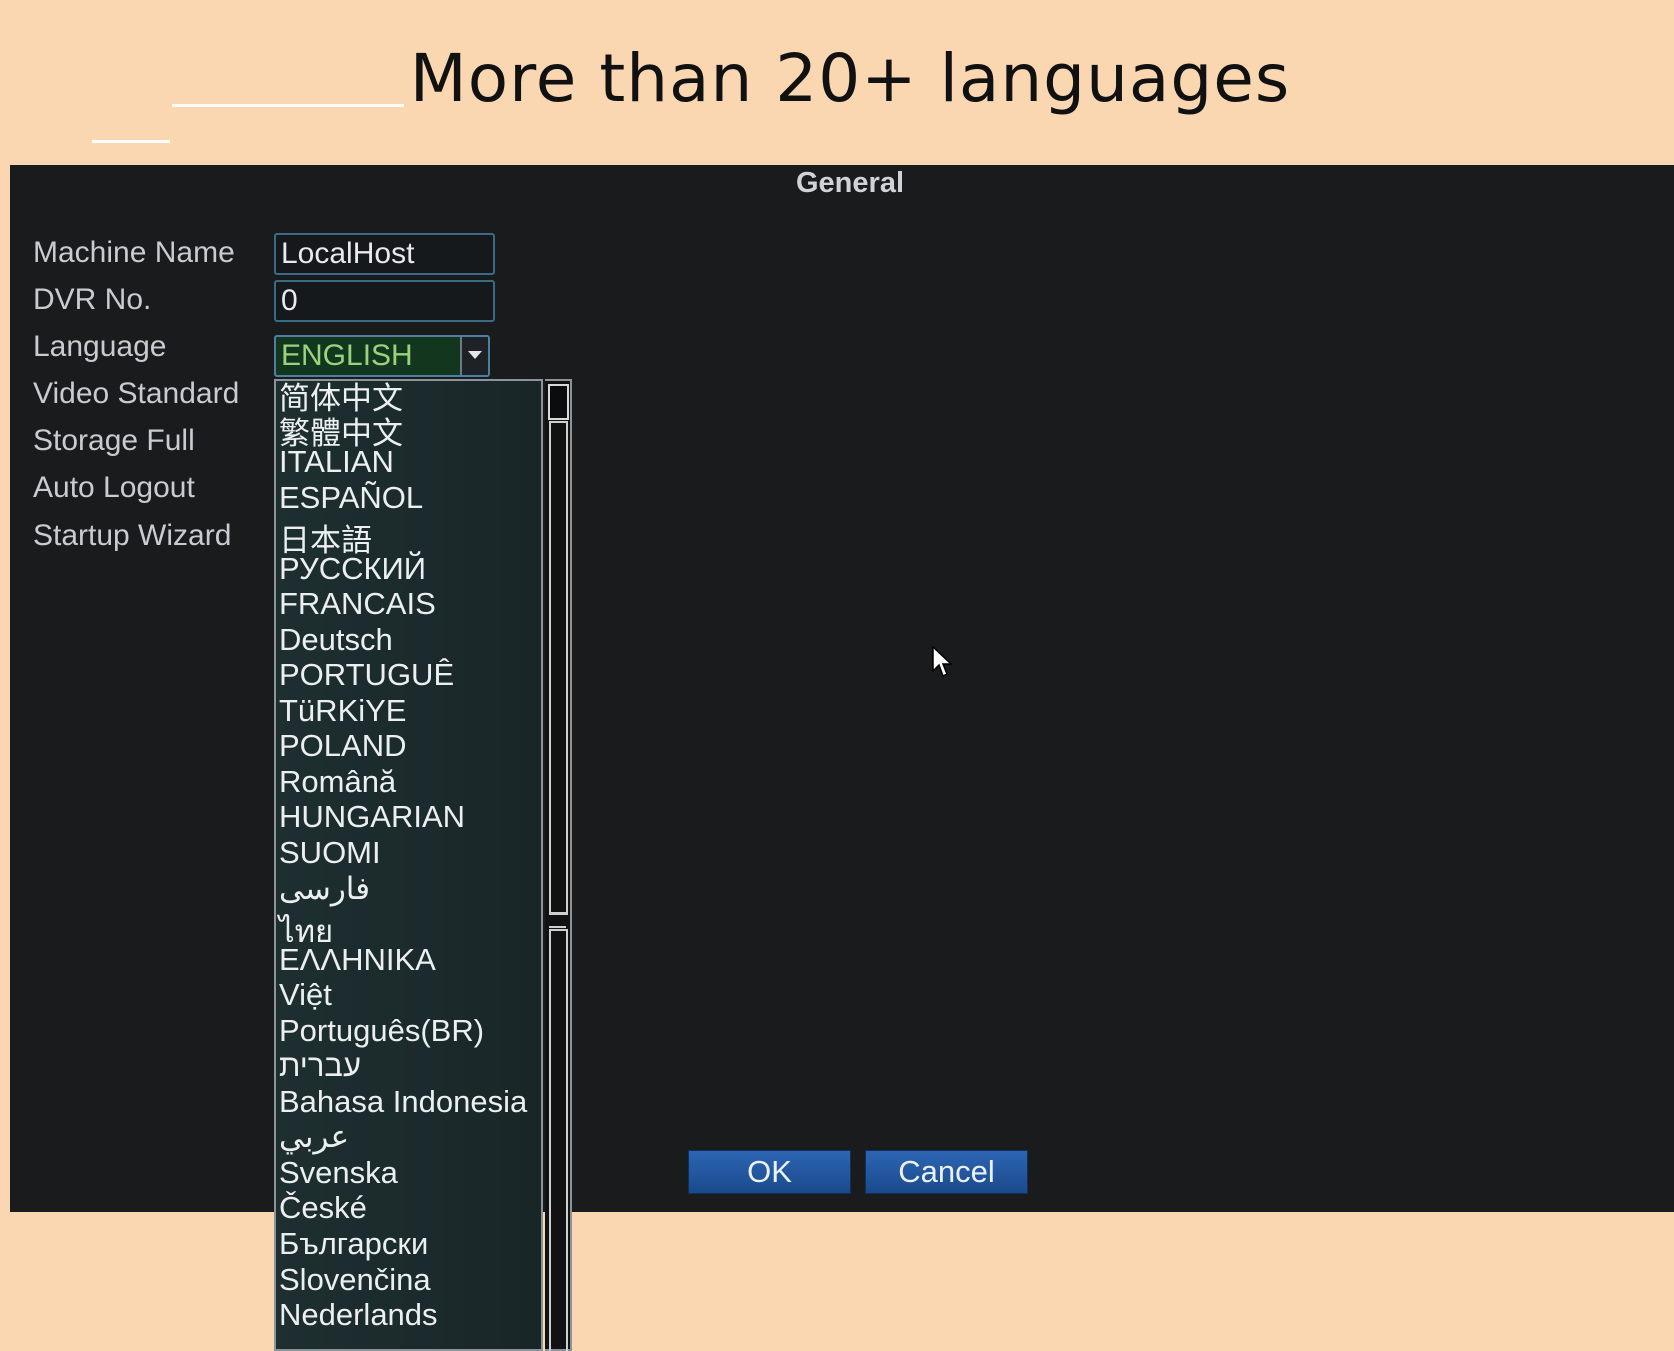  What do you see at coordinates (353, 1244) in the screenshot?
I see `language-option: Български` at bounding box center [353, 1244].